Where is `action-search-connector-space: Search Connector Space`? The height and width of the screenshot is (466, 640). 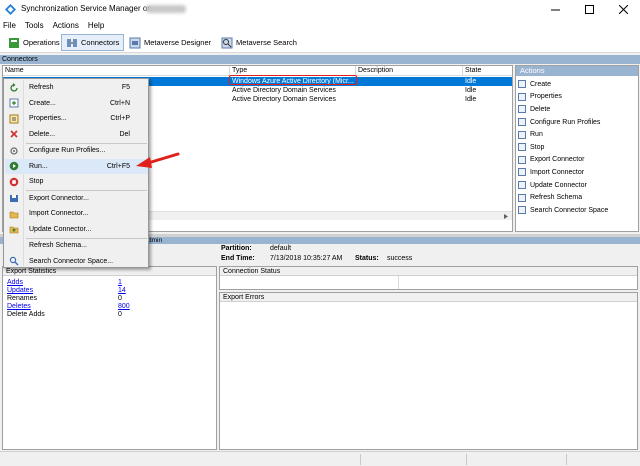 action-search-connector-space: Search Connector Space is located at coordinates (563, 210).